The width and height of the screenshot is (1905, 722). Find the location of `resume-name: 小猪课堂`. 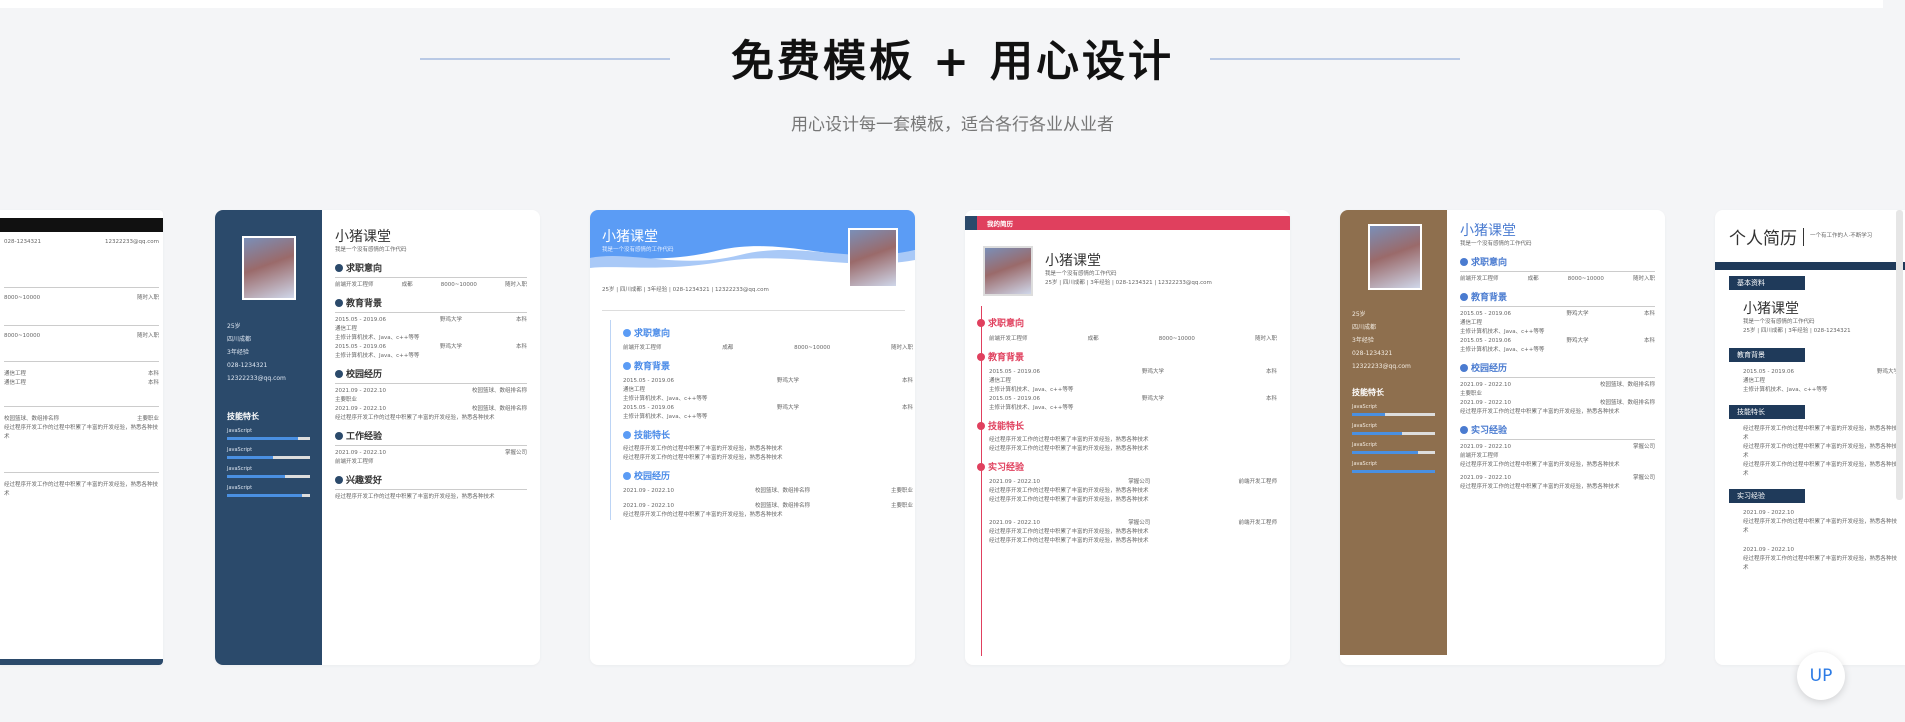

resume-name: 小猪课堂 is located at coordinates (363, 237).